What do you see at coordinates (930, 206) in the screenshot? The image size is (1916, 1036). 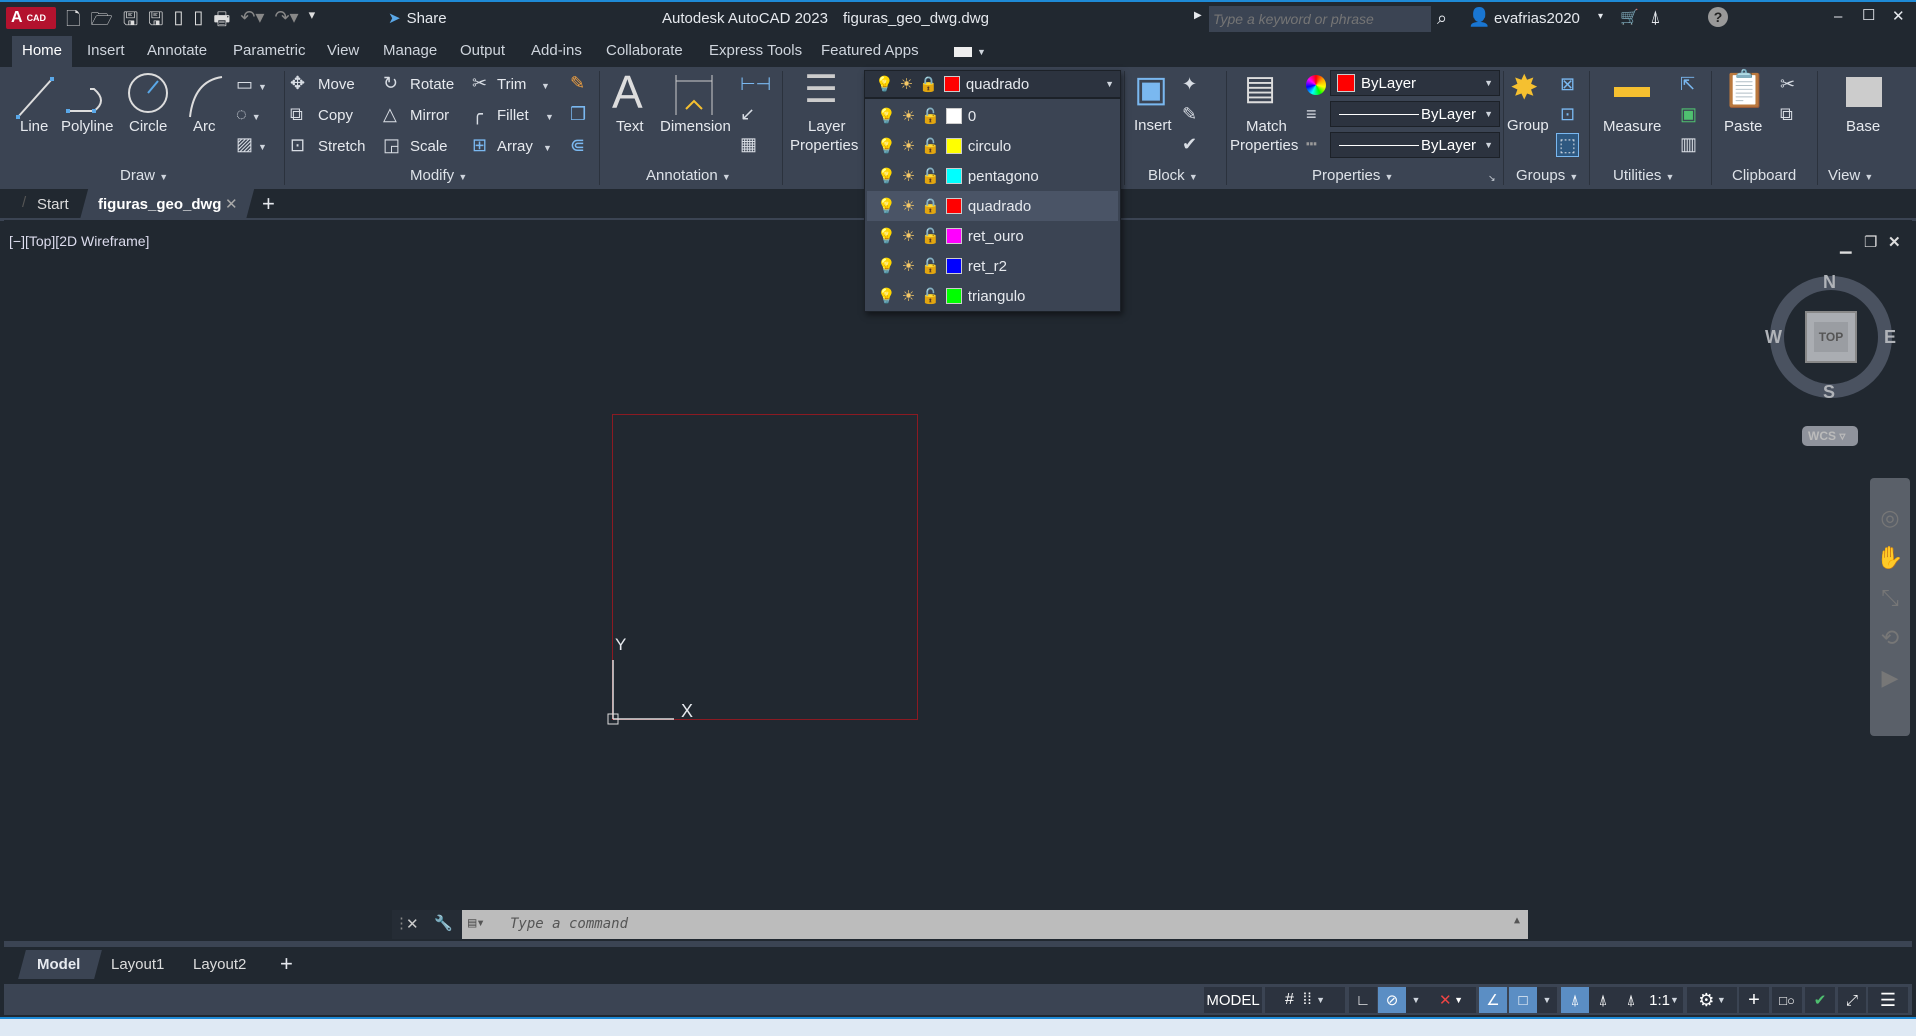 I see `lock-icon: 🔒` at bounding box center [930, 206].